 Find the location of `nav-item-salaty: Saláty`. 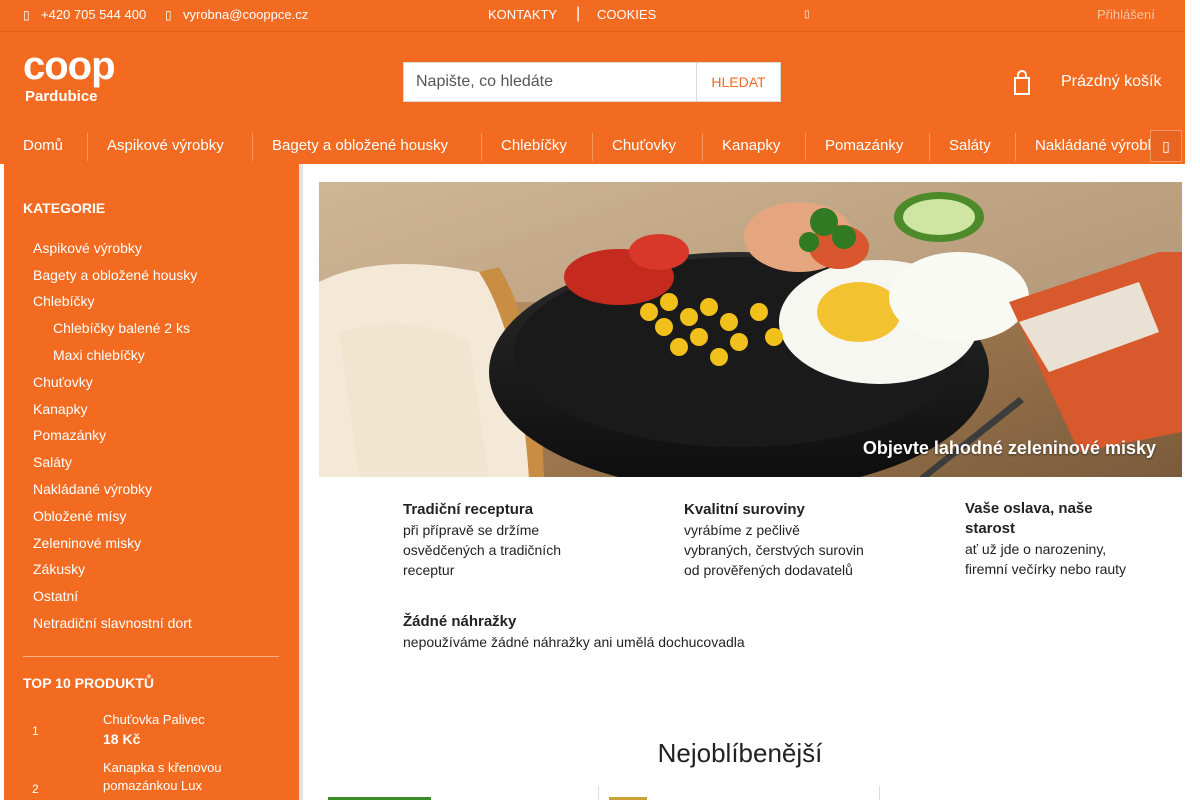

nav-item-salaty: Saláty is located at coordinates (970, 145).